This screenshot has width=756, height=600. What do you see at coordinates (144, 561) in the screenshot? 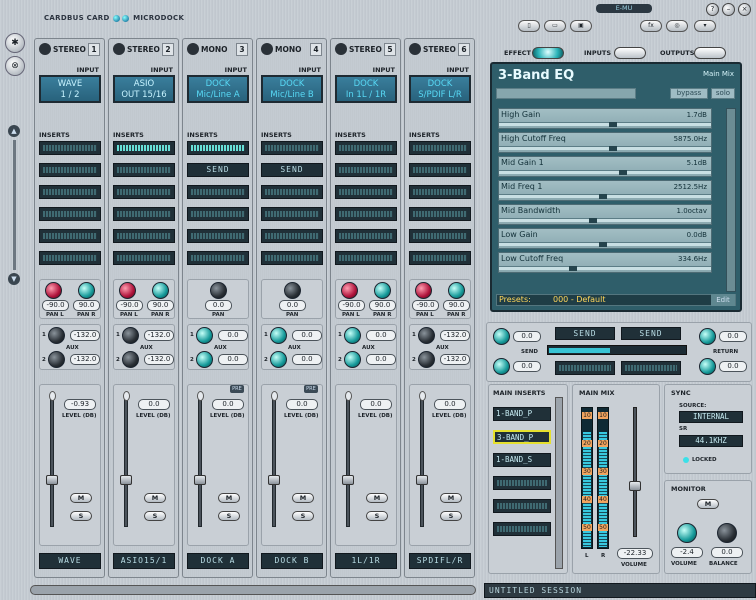
I see `strip-name: ASIO15/1` at bounding box center [144, 561].